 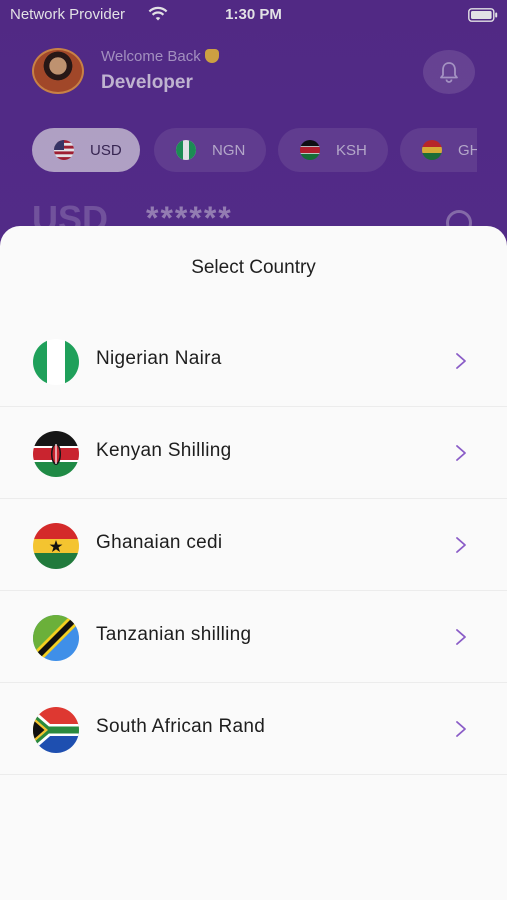 What do you see at coordinates (159, 542) in the screenshot?
I see `country-name: Ghanaian cedi` at bounding box center [159, 542].